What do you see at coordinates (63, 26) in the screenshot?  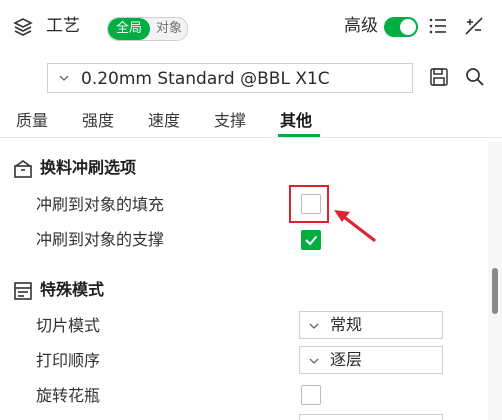 I see `panel-title: 工艺` at bounding box center [63, 26].